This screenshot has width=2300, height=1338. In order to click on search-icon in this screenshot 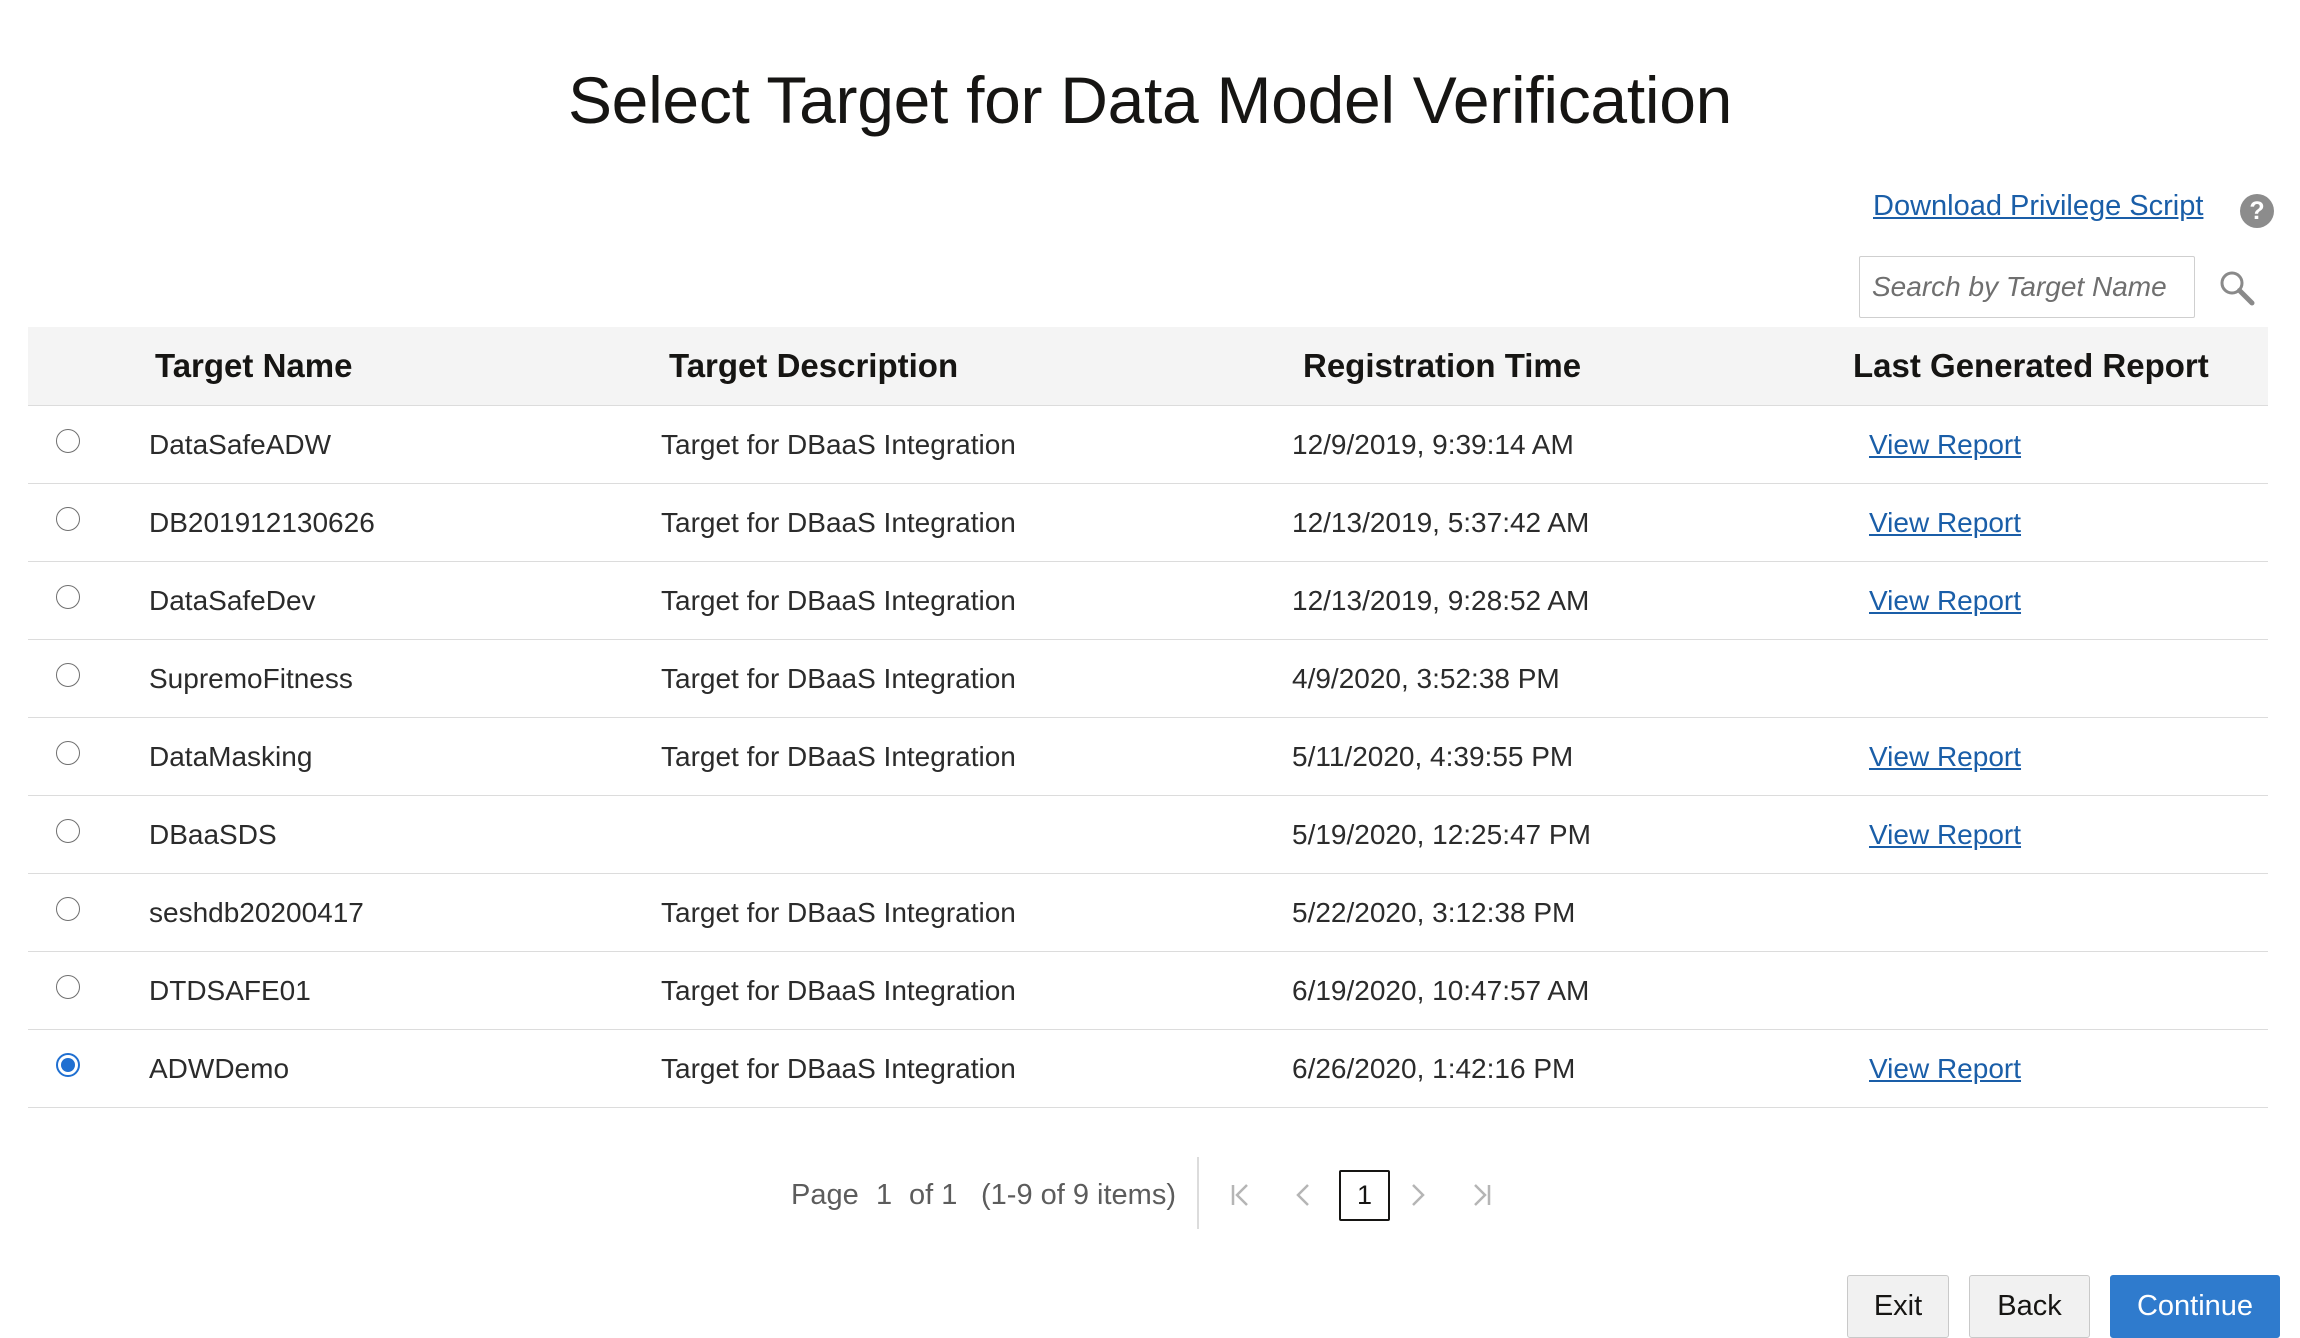, I will do `click(2237, 288)`.